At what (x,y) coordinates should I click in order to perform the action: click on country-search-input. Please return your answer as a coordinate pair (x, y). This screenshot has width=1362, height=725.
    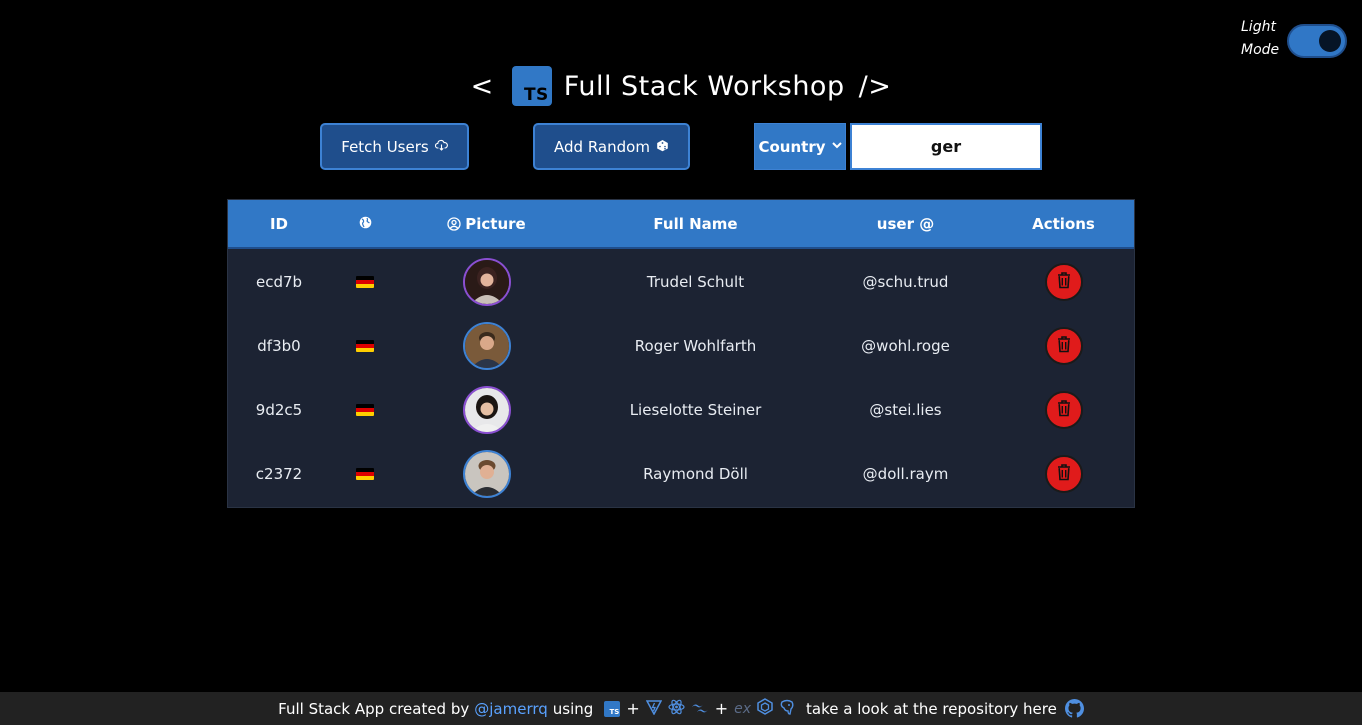
    Looking at the image, I should click on (946, 146).